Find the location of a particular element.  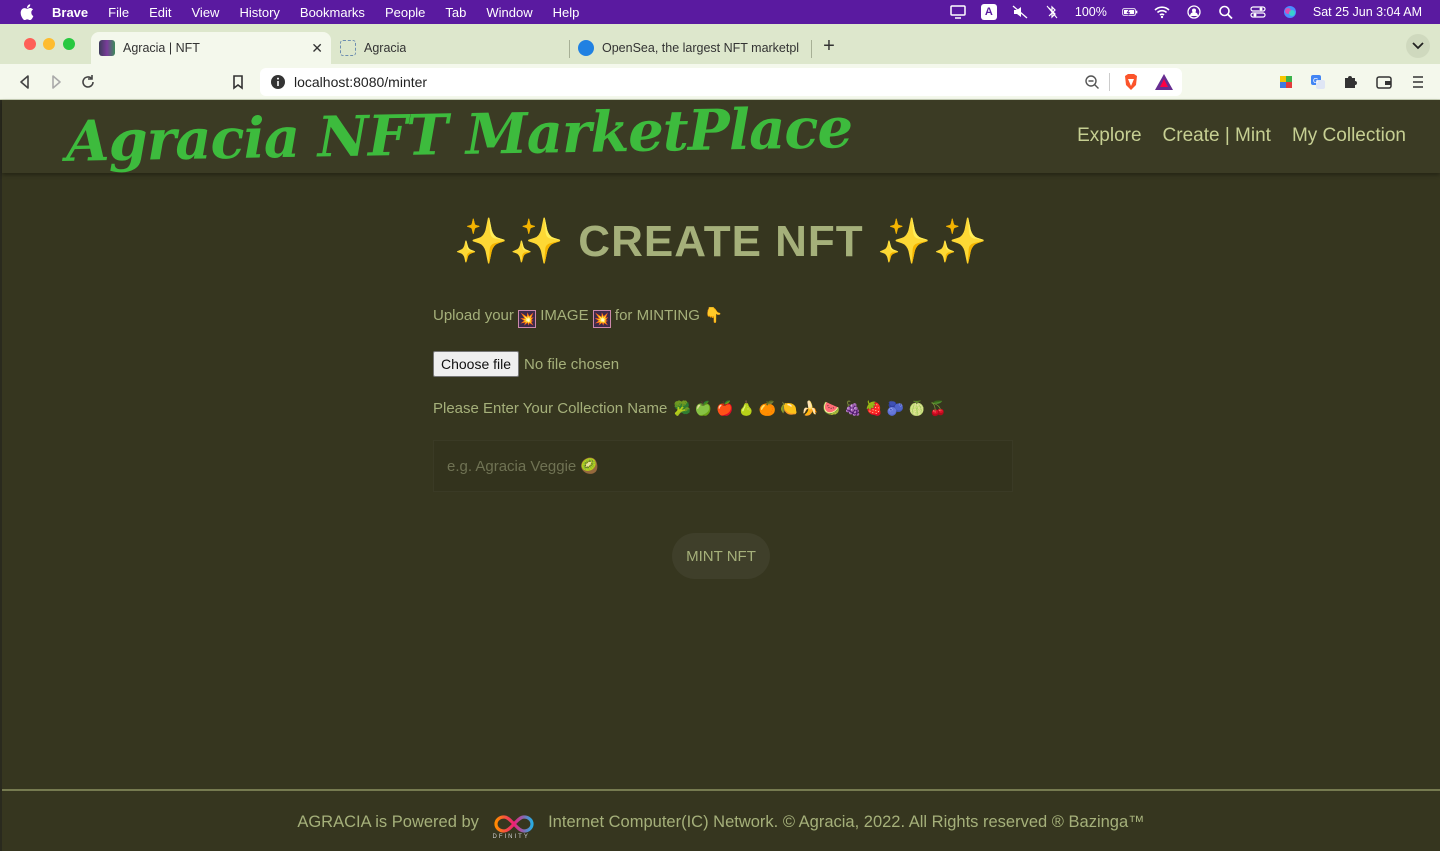

translate-extension-icon: G is located at coordinates (1318, 82).